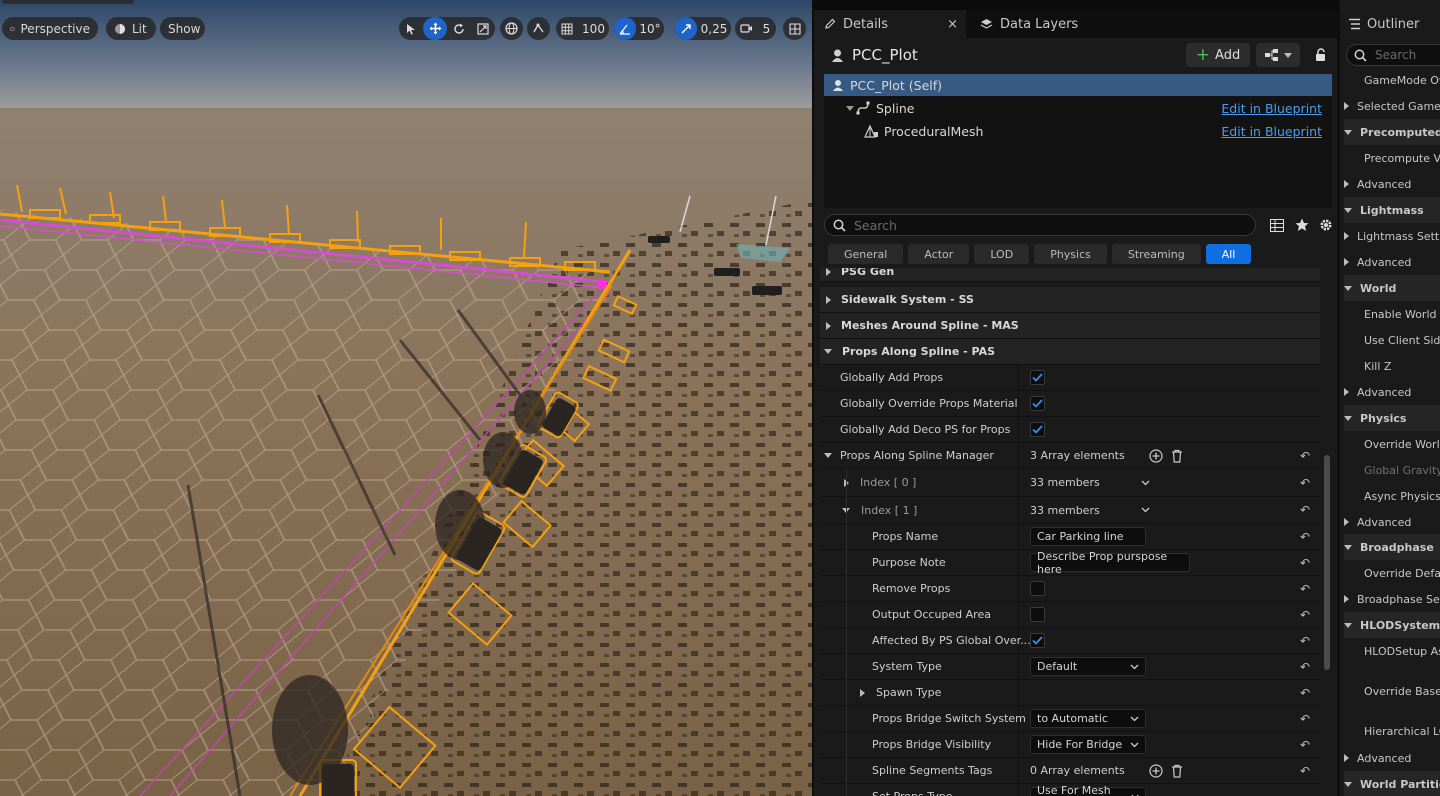  Describe the element at coordinates (1078, 85) in the screenshot. I see `component-row-self: PCC_Plot (Self)` at that location.